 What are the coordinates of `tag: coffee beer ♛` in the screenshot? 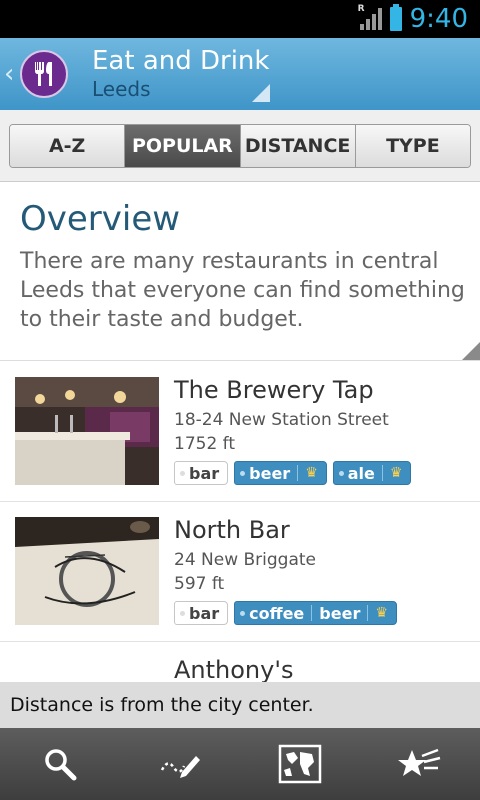 It's located at (315, 613).